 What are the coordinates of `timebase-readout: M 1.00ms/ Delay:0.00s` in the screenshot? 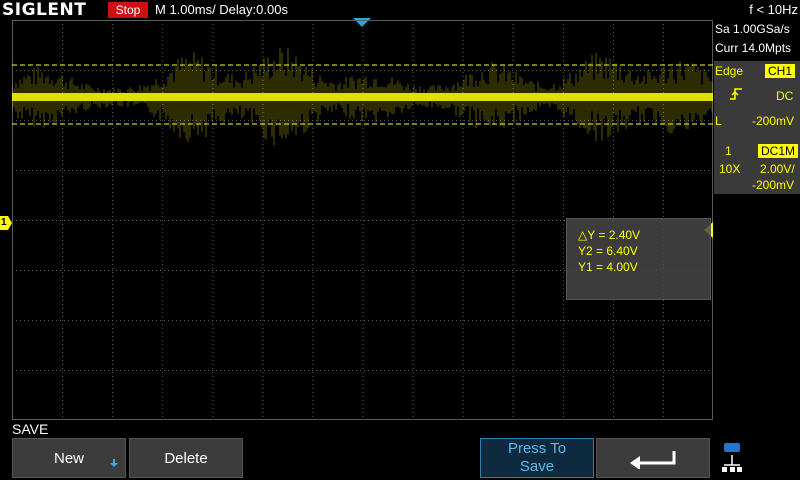 It's located at (221, 9).